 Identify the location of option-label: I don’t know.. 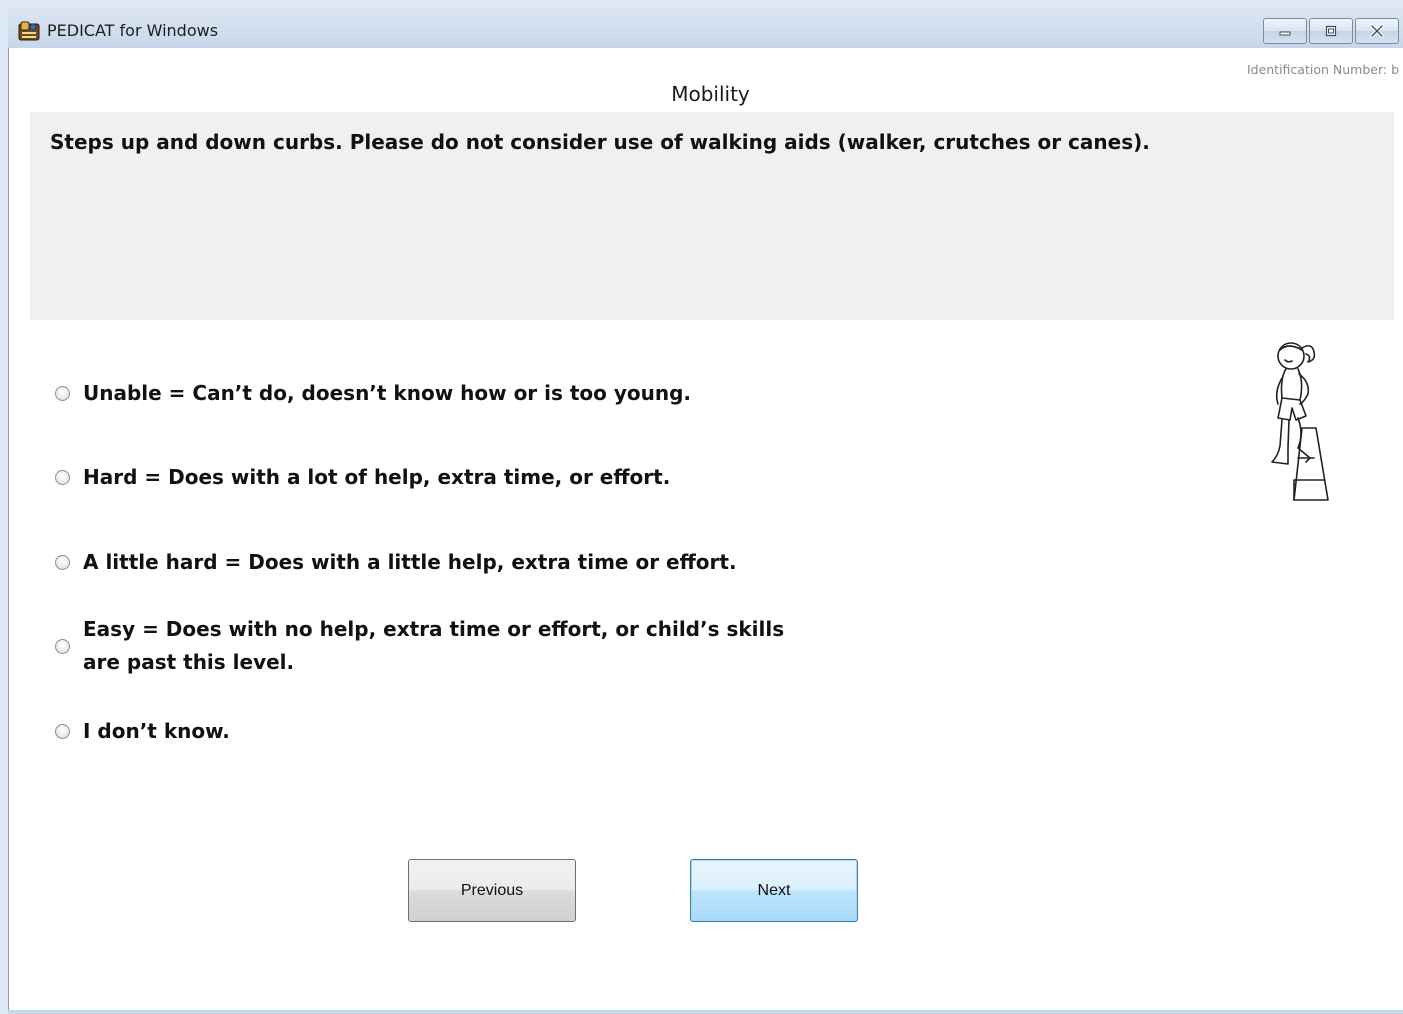
(156, 731).